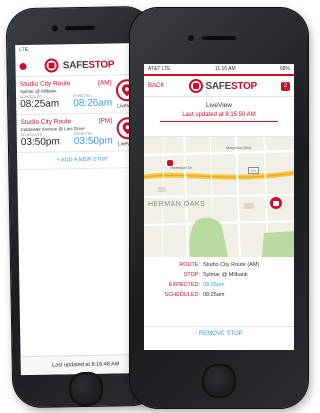 Image resolution: width=320 pixels, height=413 pixels. I want to click on stop-label: STOP:, so click(191, 275).